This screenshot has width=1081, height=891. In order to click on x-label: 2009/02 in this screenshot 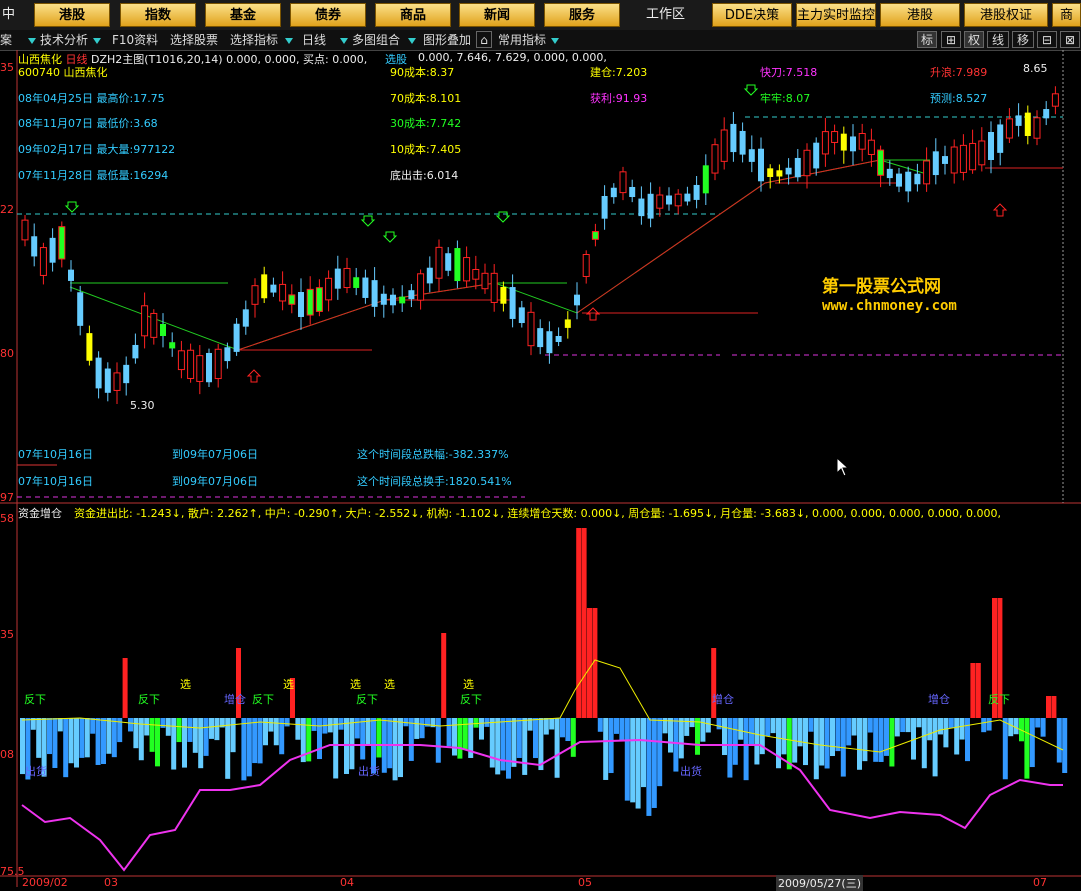, I will do `click(45, 882)`.